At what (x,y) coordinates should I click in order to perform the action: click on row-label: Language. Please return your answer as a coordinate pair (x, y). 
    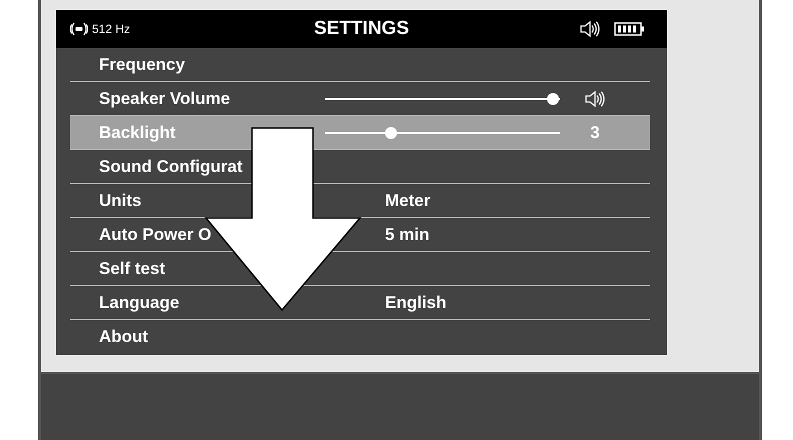
    Looking at the image, I should click on (139, 302).